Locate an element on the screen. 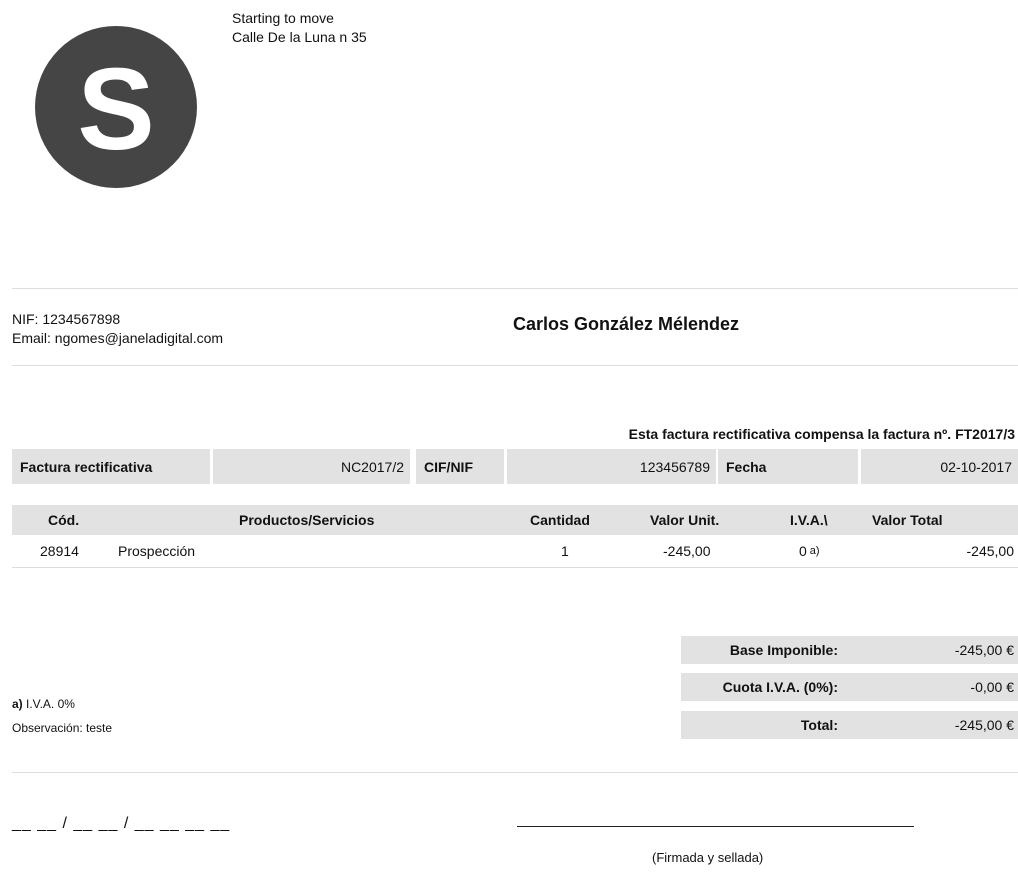 This screenshot has height=891, width=1018. date-label: Fecha is located at coordinates (788, 466).